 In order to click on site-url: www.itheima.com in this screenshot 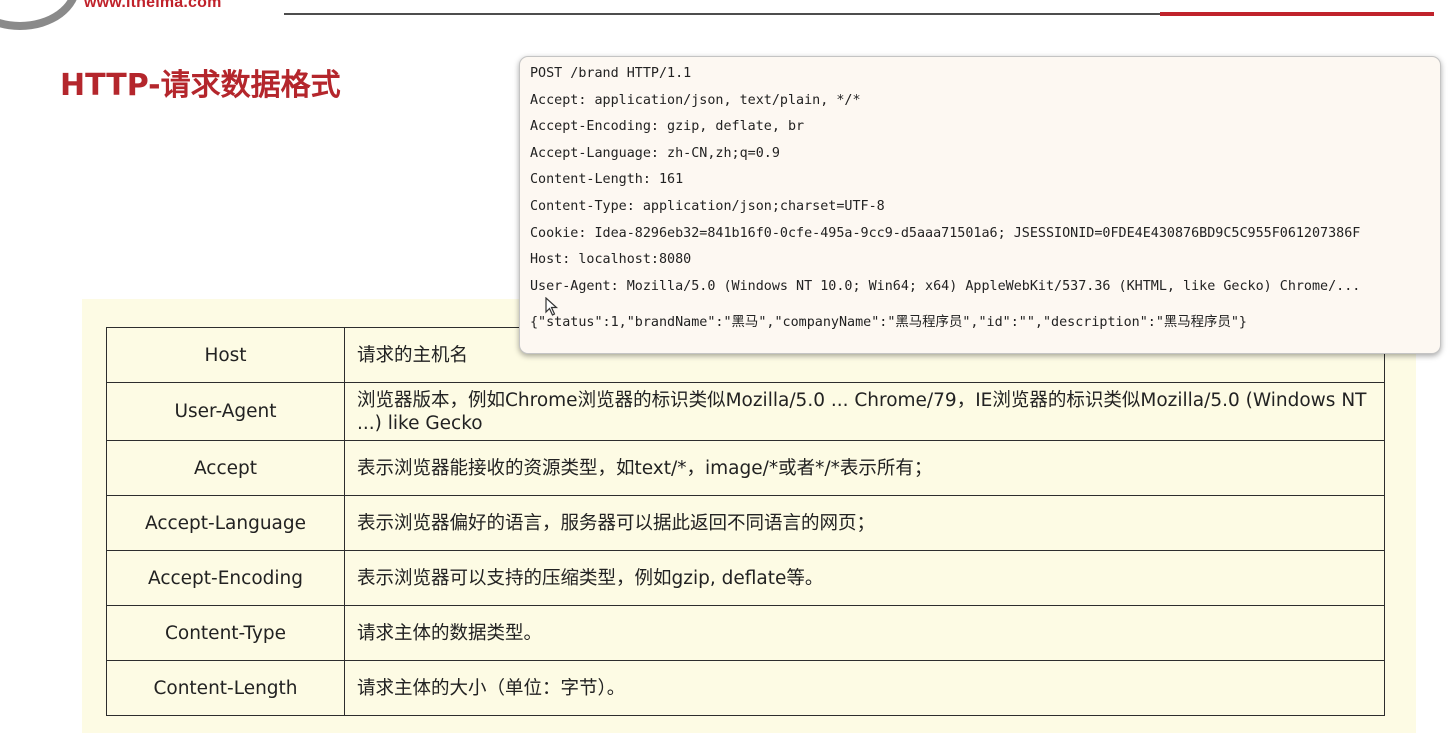, I will do `click(153, 5)`.